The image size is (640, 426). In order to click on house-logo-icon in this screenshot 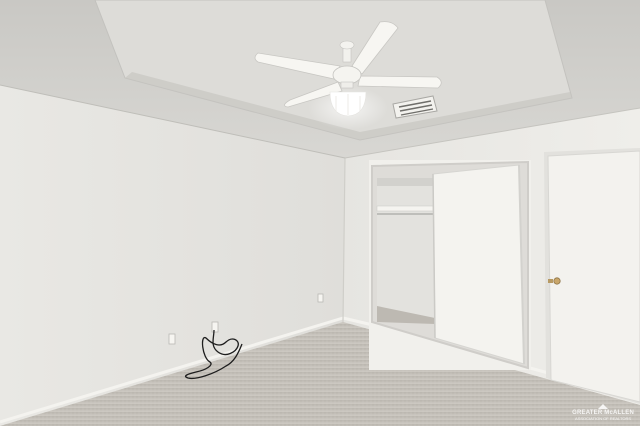, I will do `click(603, 406)`.